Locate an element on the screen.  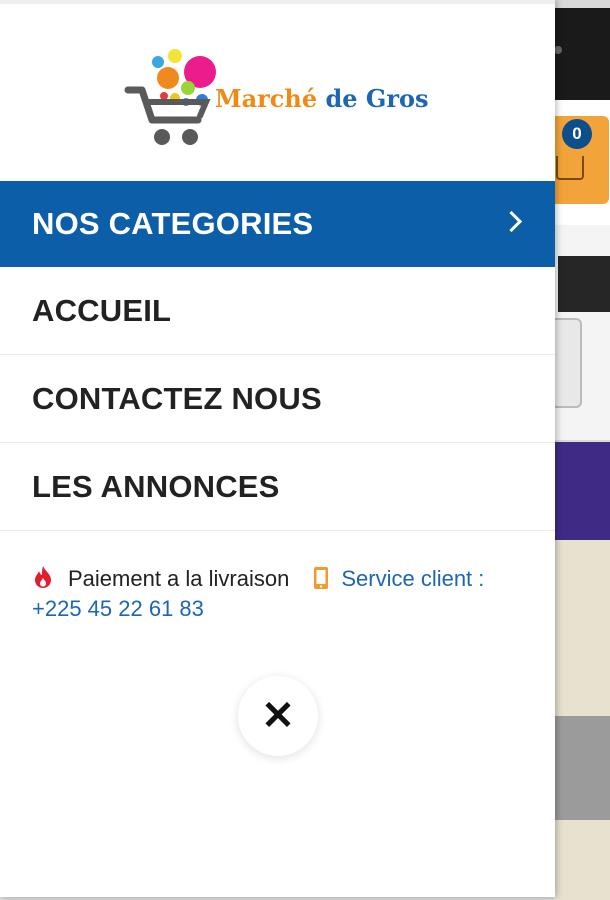
menu-item-accueil: ACCUEIL is located at coordinates (277, 311).